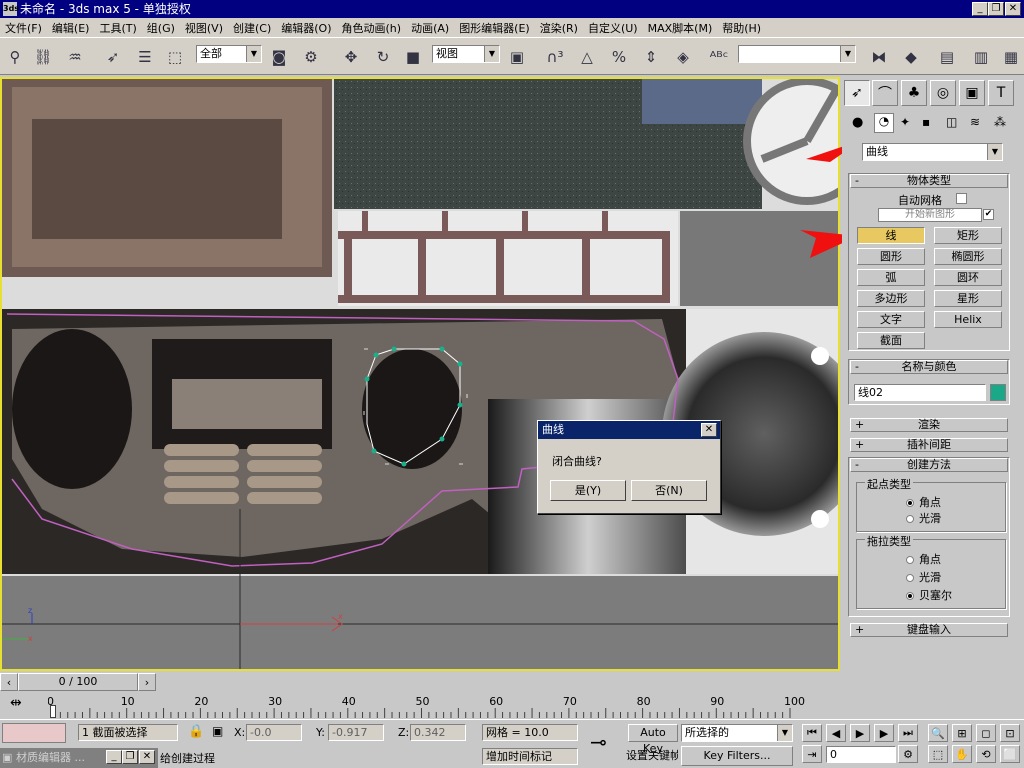 This screenshot has width=1024, height=768. I want to click on pivot-icon: ▣, so click(517, 57).